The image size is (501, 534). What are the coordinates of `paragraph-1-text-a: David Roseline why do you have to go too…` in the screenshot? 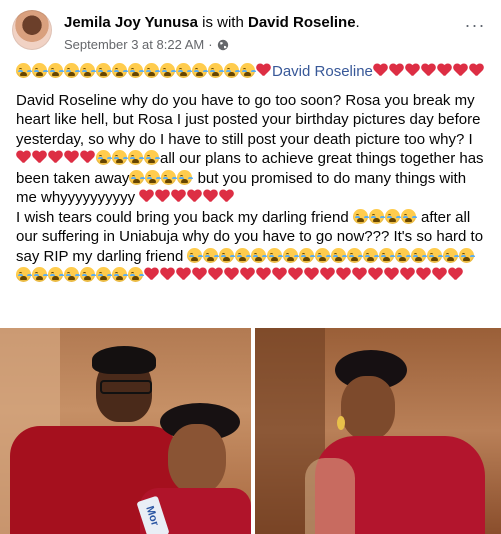 It's located at (248, 119).